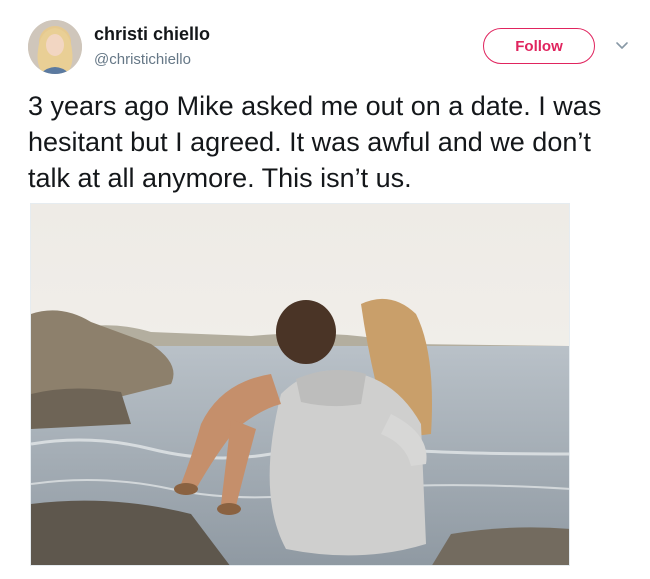 The height and width of the screenshot is (579, 650). I want to click on author-avatar, so click(55, 47).